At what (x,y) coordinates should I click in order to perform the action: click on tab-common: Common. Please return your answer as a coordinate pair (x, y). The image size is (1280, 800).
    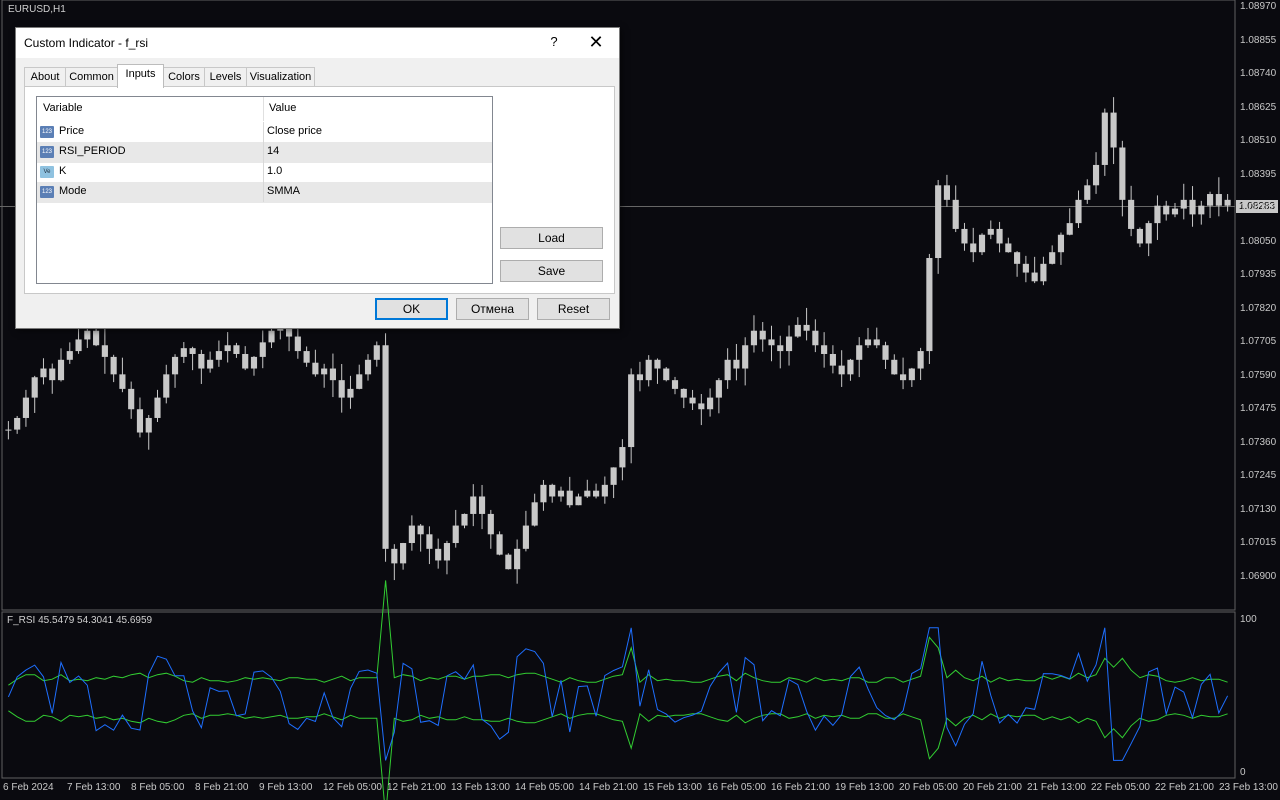
    Looking at the image, I should click on (91, 77).